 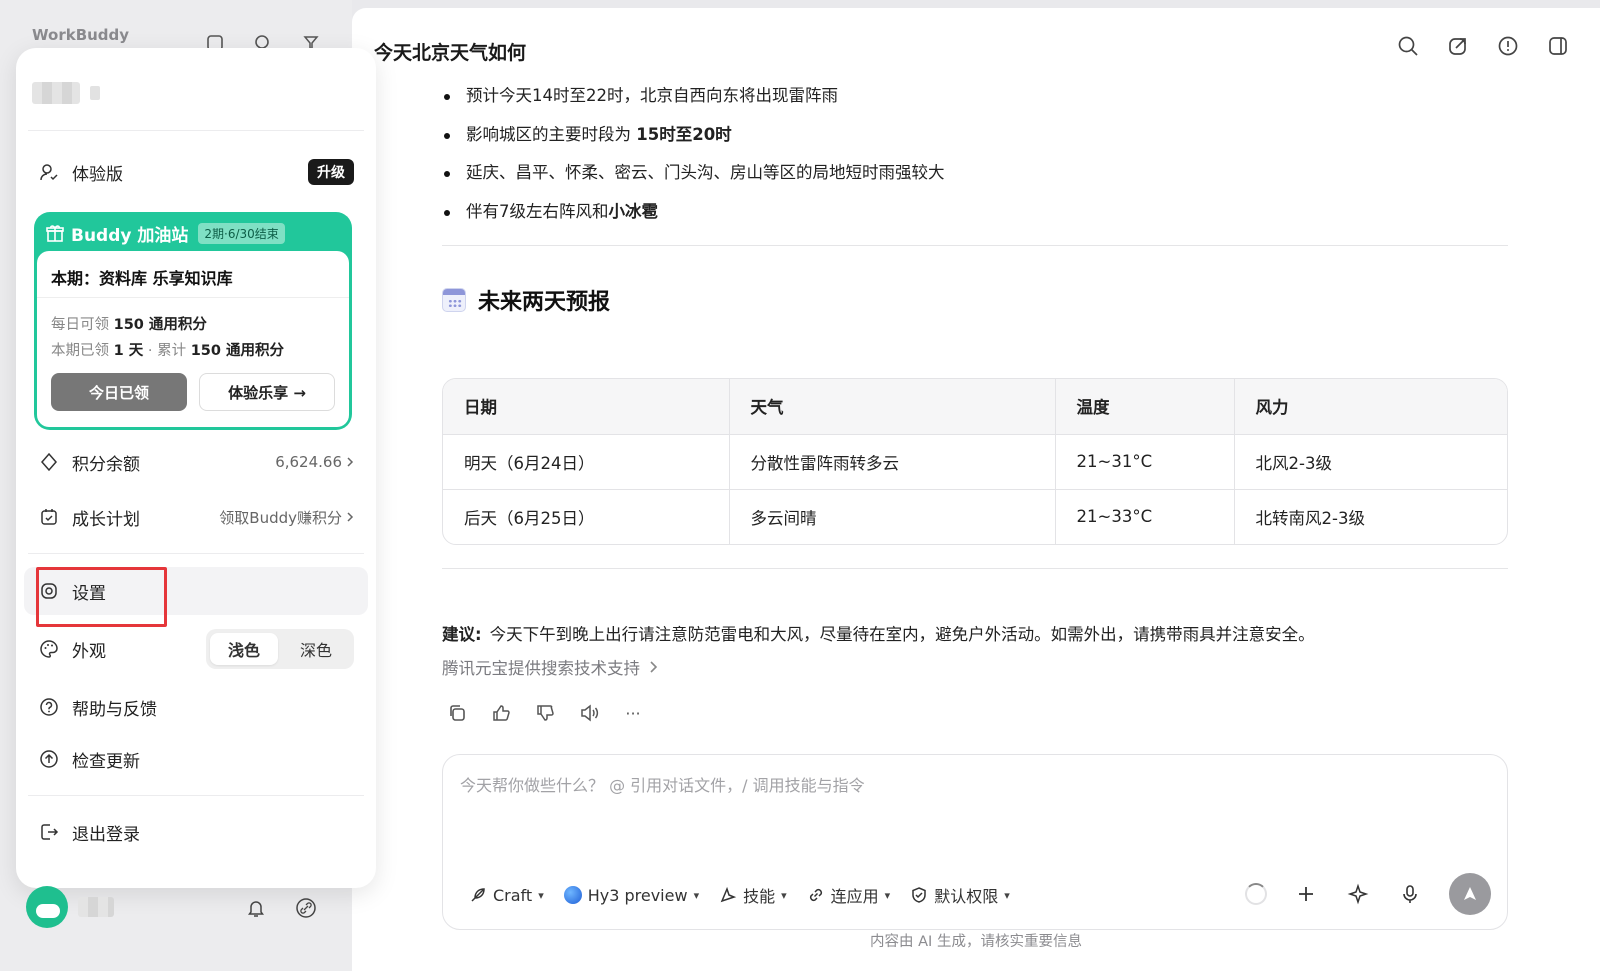 I want to click on growth-plan-item: 成长计划 领取Buddy赚积分, so click(x=196, y=517).